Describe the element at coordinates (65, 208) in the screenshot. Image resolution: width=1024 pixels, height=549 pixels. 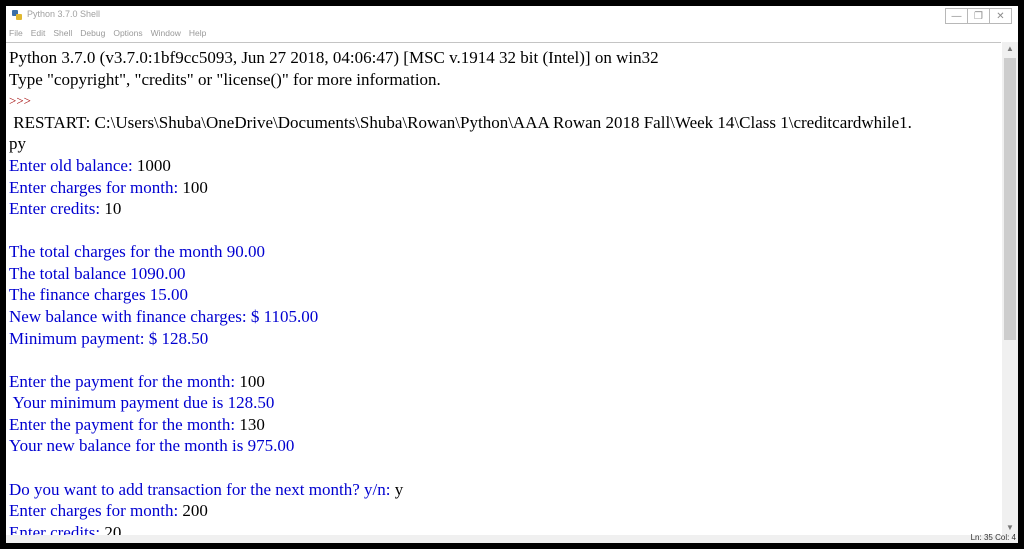
I see `prompt-credits: Enter credits: 10` at that location.